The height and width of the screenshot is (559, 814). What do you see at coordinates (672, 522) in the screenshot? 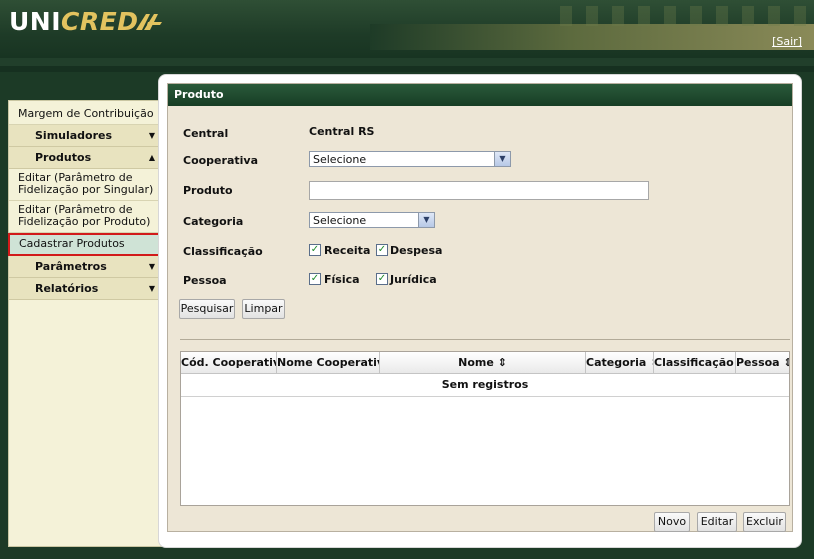
I see `new-button: Novo` at bounding box center [672, 522].